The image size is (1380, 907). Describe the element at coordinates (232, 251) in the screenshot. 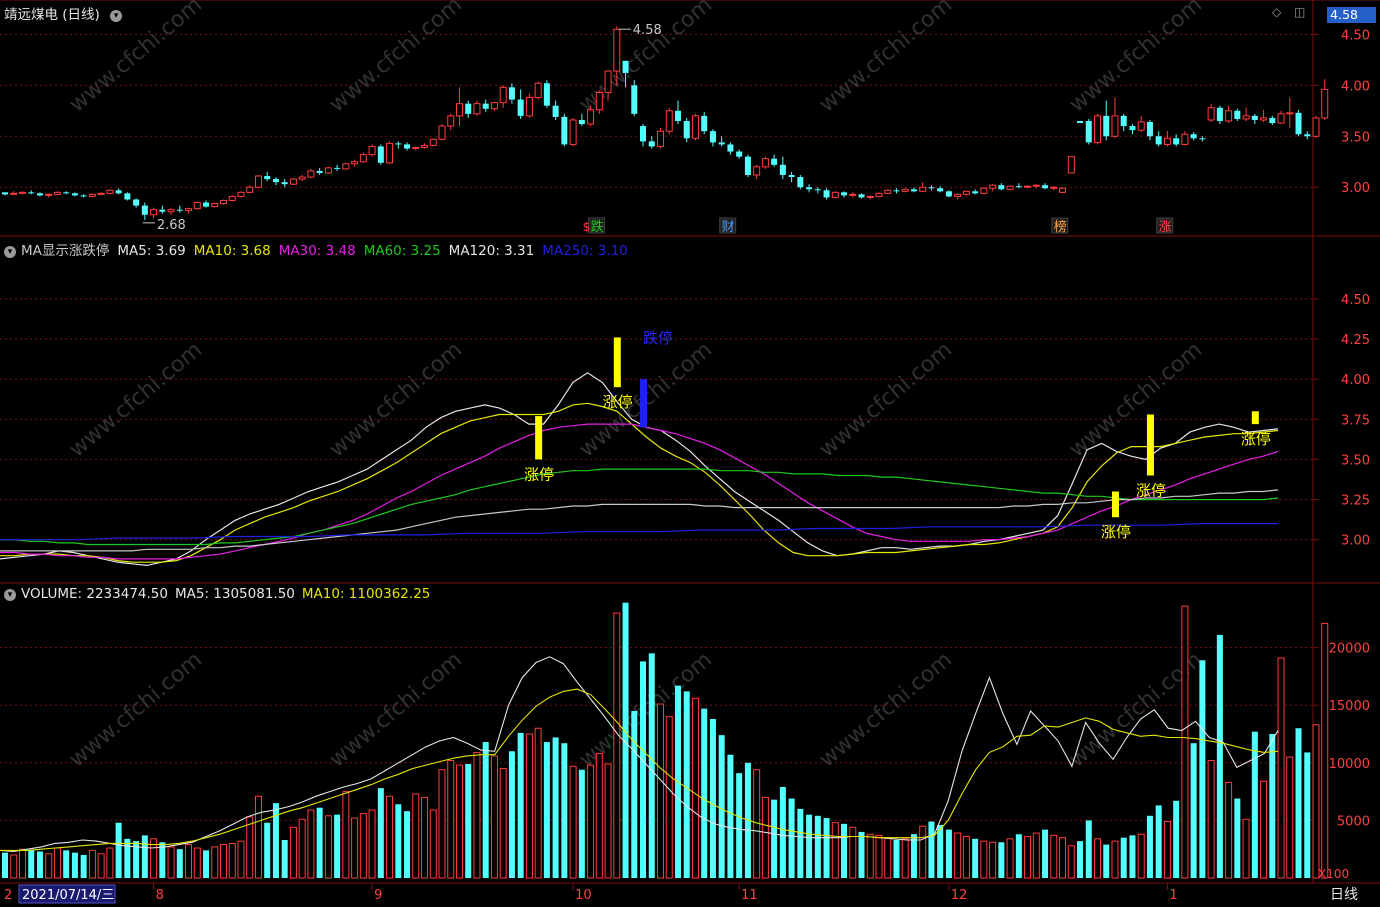

I see `ma-legend-item: MA10: 3.68` at that location.